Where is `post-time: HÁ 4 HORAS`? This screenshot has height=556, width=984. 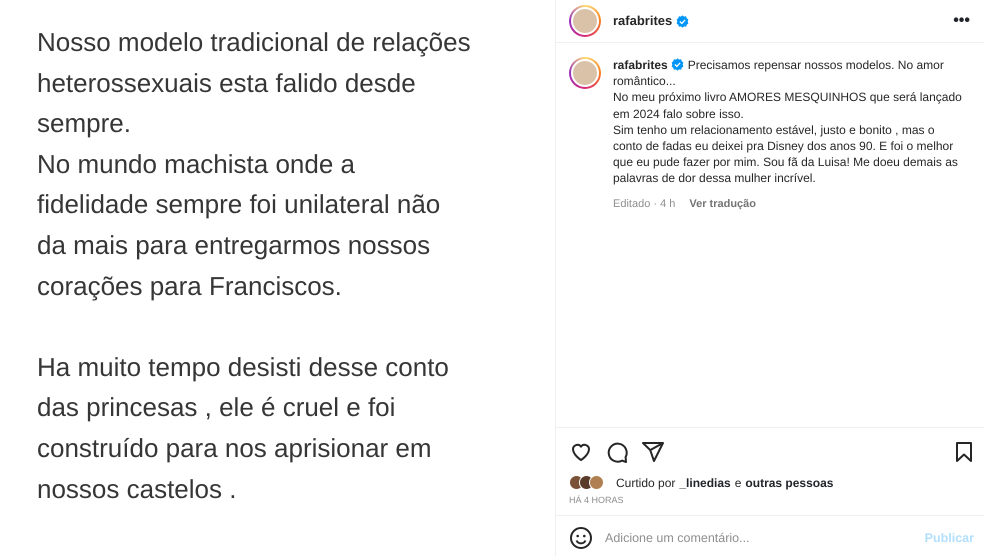
post-time: HÁ 4 HORAS is located at coordinates (596, 500).